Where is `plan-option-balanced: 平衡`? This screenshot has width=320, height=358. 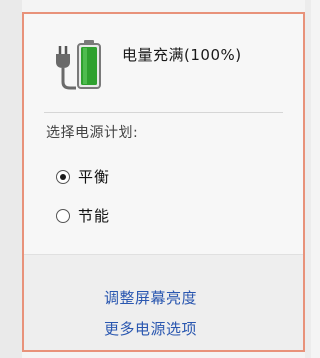 plan-option-balanced: 平衡 is located at coordinates (83, 176).